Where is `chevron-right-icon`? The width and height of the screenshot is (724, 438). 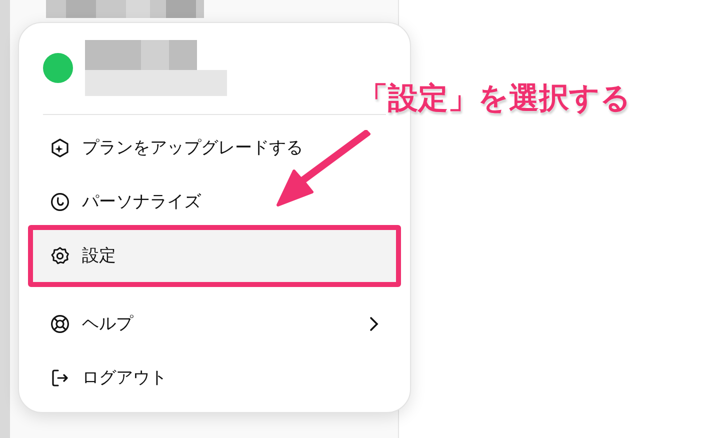 chevron-right-icon is located at coordinates (374, 324).